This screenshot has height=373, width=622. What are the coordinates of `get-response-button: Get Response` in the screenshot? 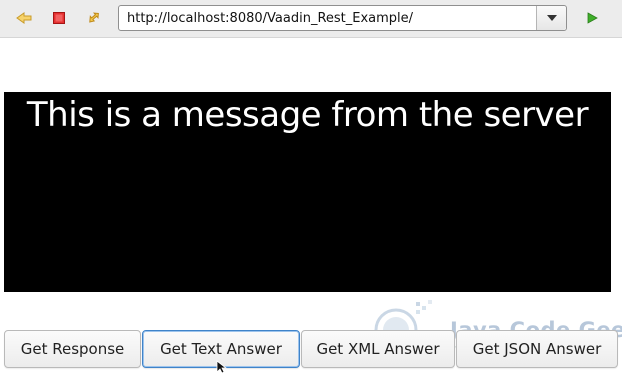 It's located at (72, 349).